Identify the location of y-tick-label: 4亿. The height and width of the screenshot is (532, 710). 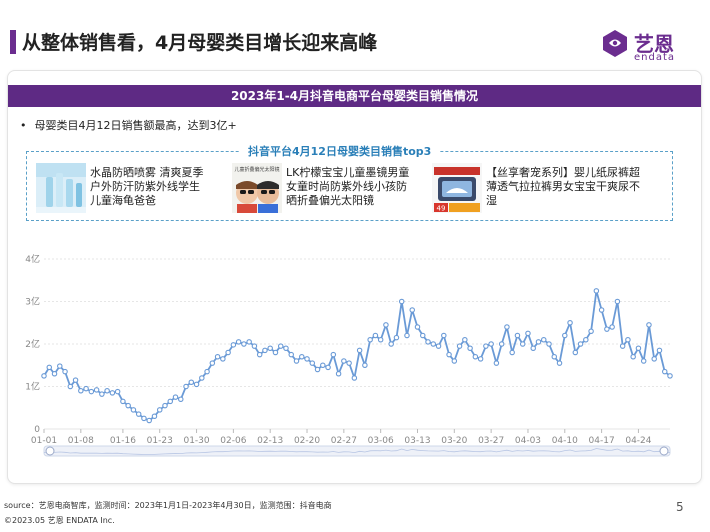
(32, 259).